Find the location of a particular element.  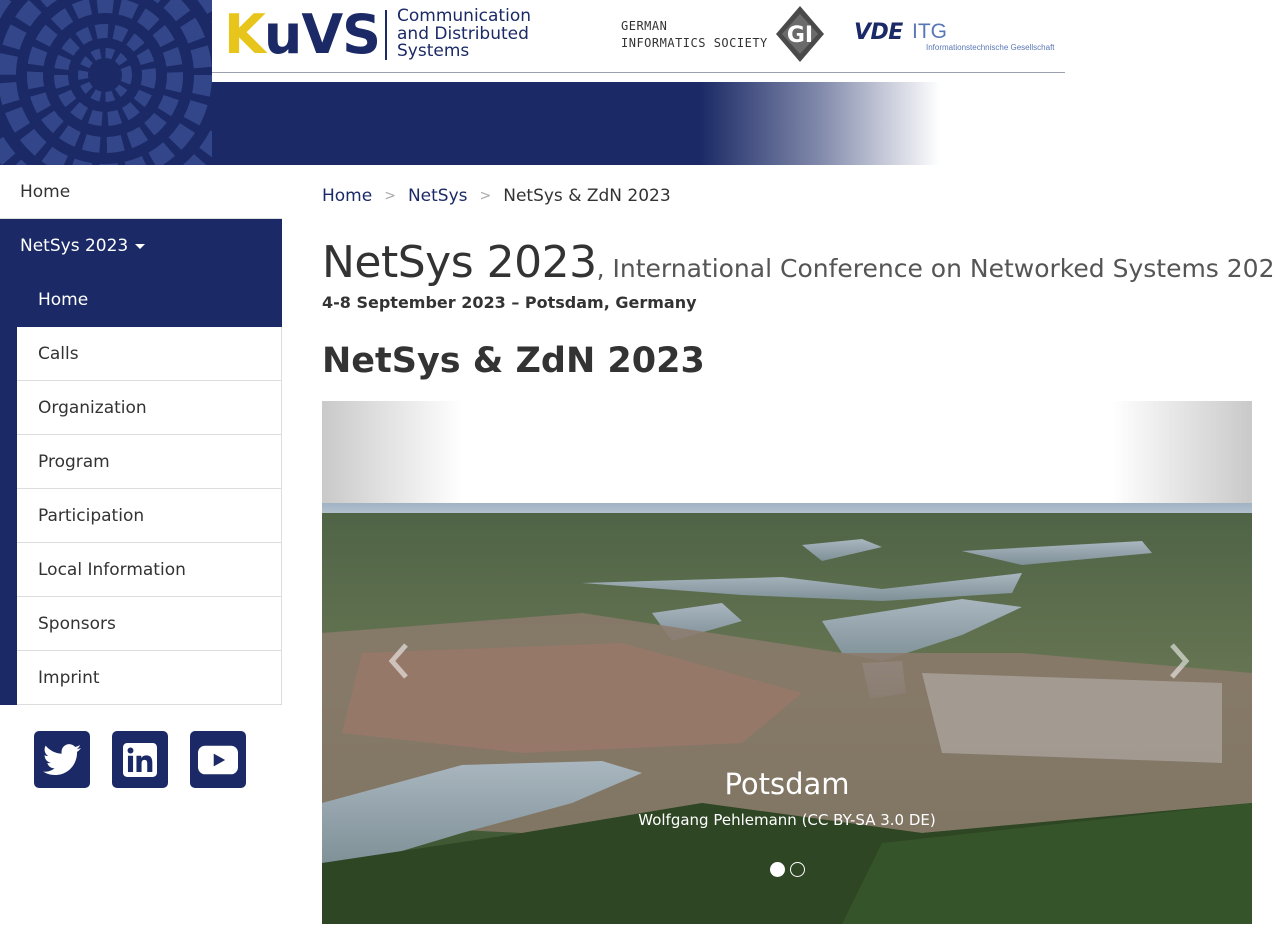

gi-logo-text: GERMAN INFORMATICS SOCIETY is located at coordinates (694, 34).